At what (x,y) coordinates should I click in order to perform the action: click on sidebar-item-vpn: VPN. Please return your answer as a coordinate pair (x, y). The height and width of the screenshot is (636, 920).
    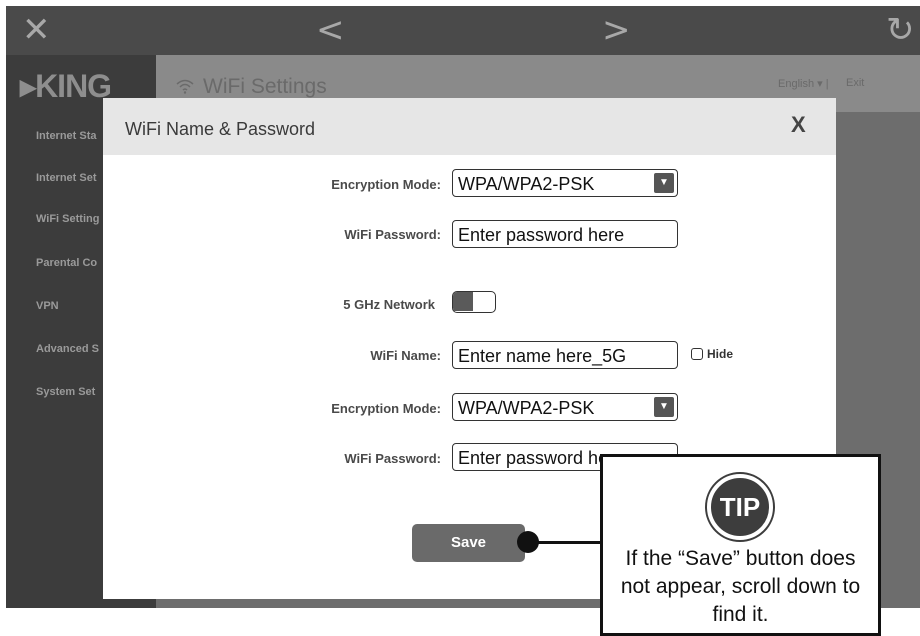
    Looking at the image, I should click on (47, 306).